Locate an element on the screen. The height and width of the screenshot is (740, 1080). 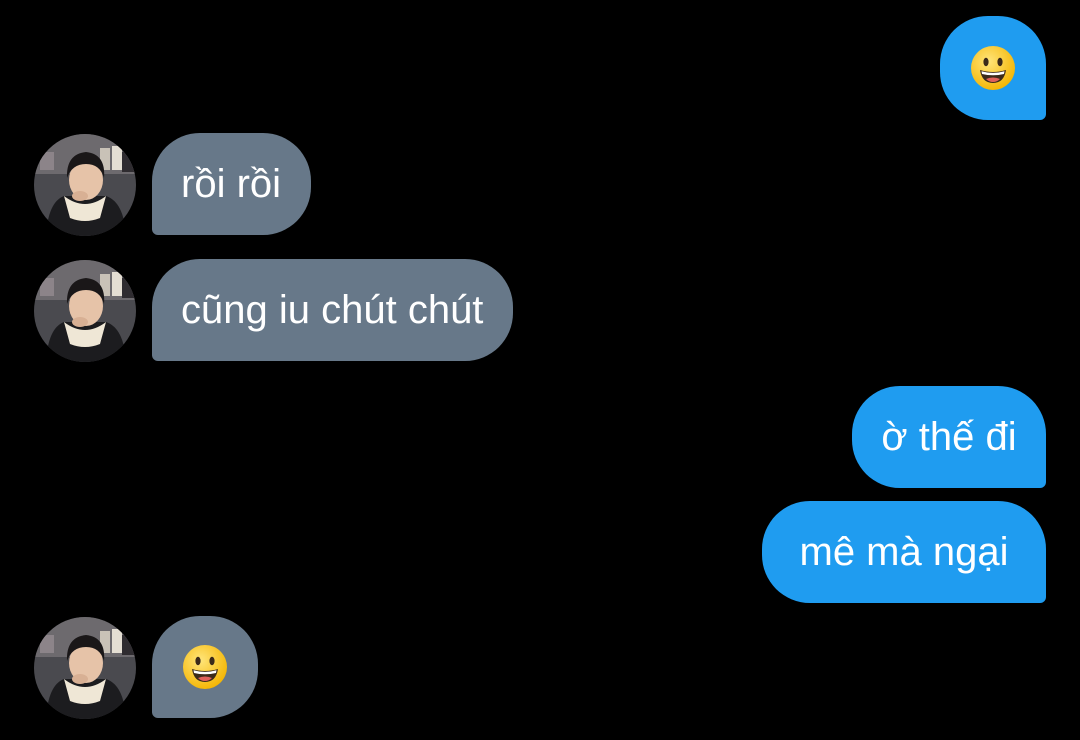
received-message-bubble: rồi rồi is located at coordinates (232, 184).